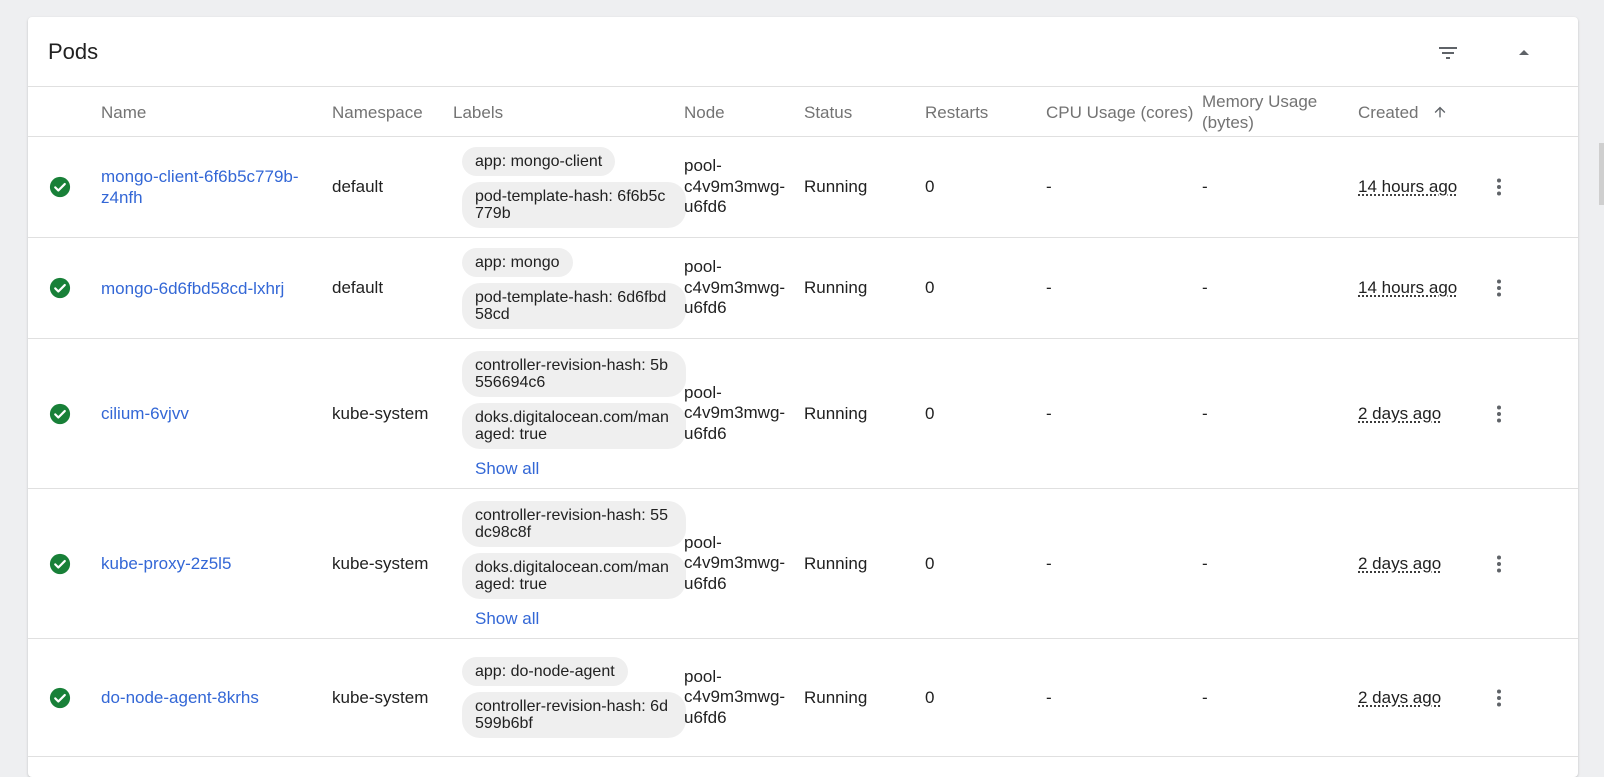  Describe the element at coordinates (803, 698) in the screenshot. I see `table-row: do-node-agent-8krhs kube-system app` at that location.